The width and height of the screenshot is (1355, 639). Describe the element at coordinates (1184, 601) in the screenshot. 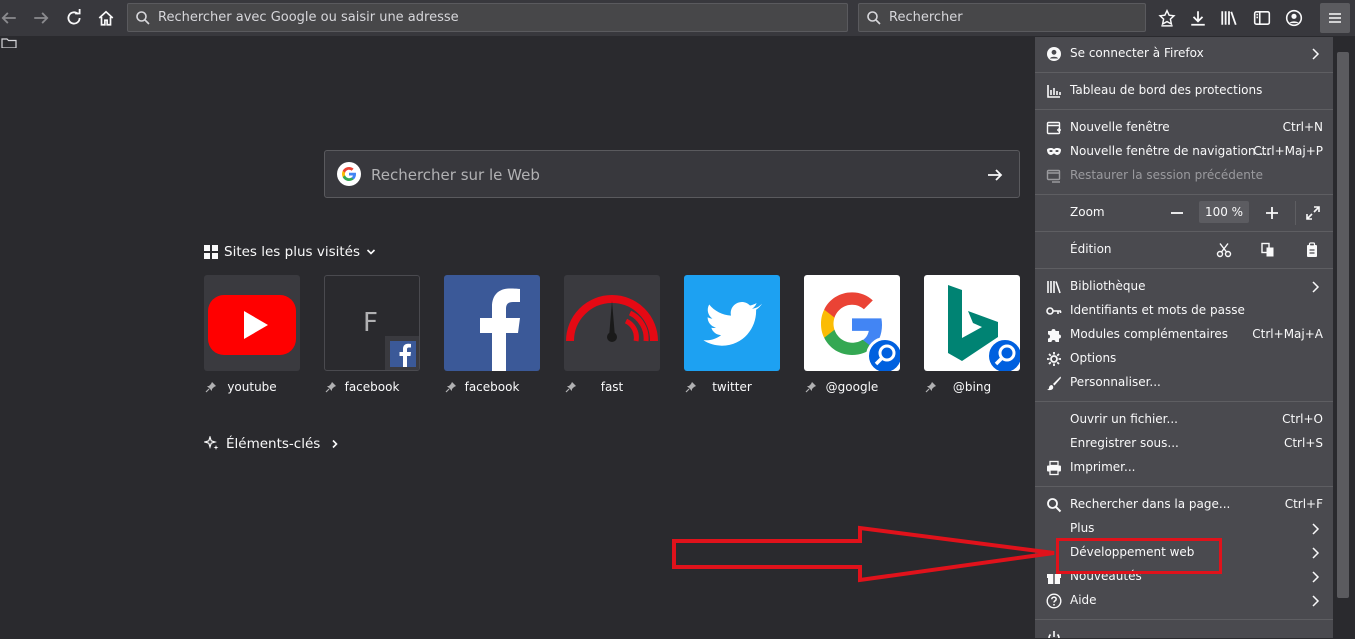

I see `menu-item-help: Aide` at that location.